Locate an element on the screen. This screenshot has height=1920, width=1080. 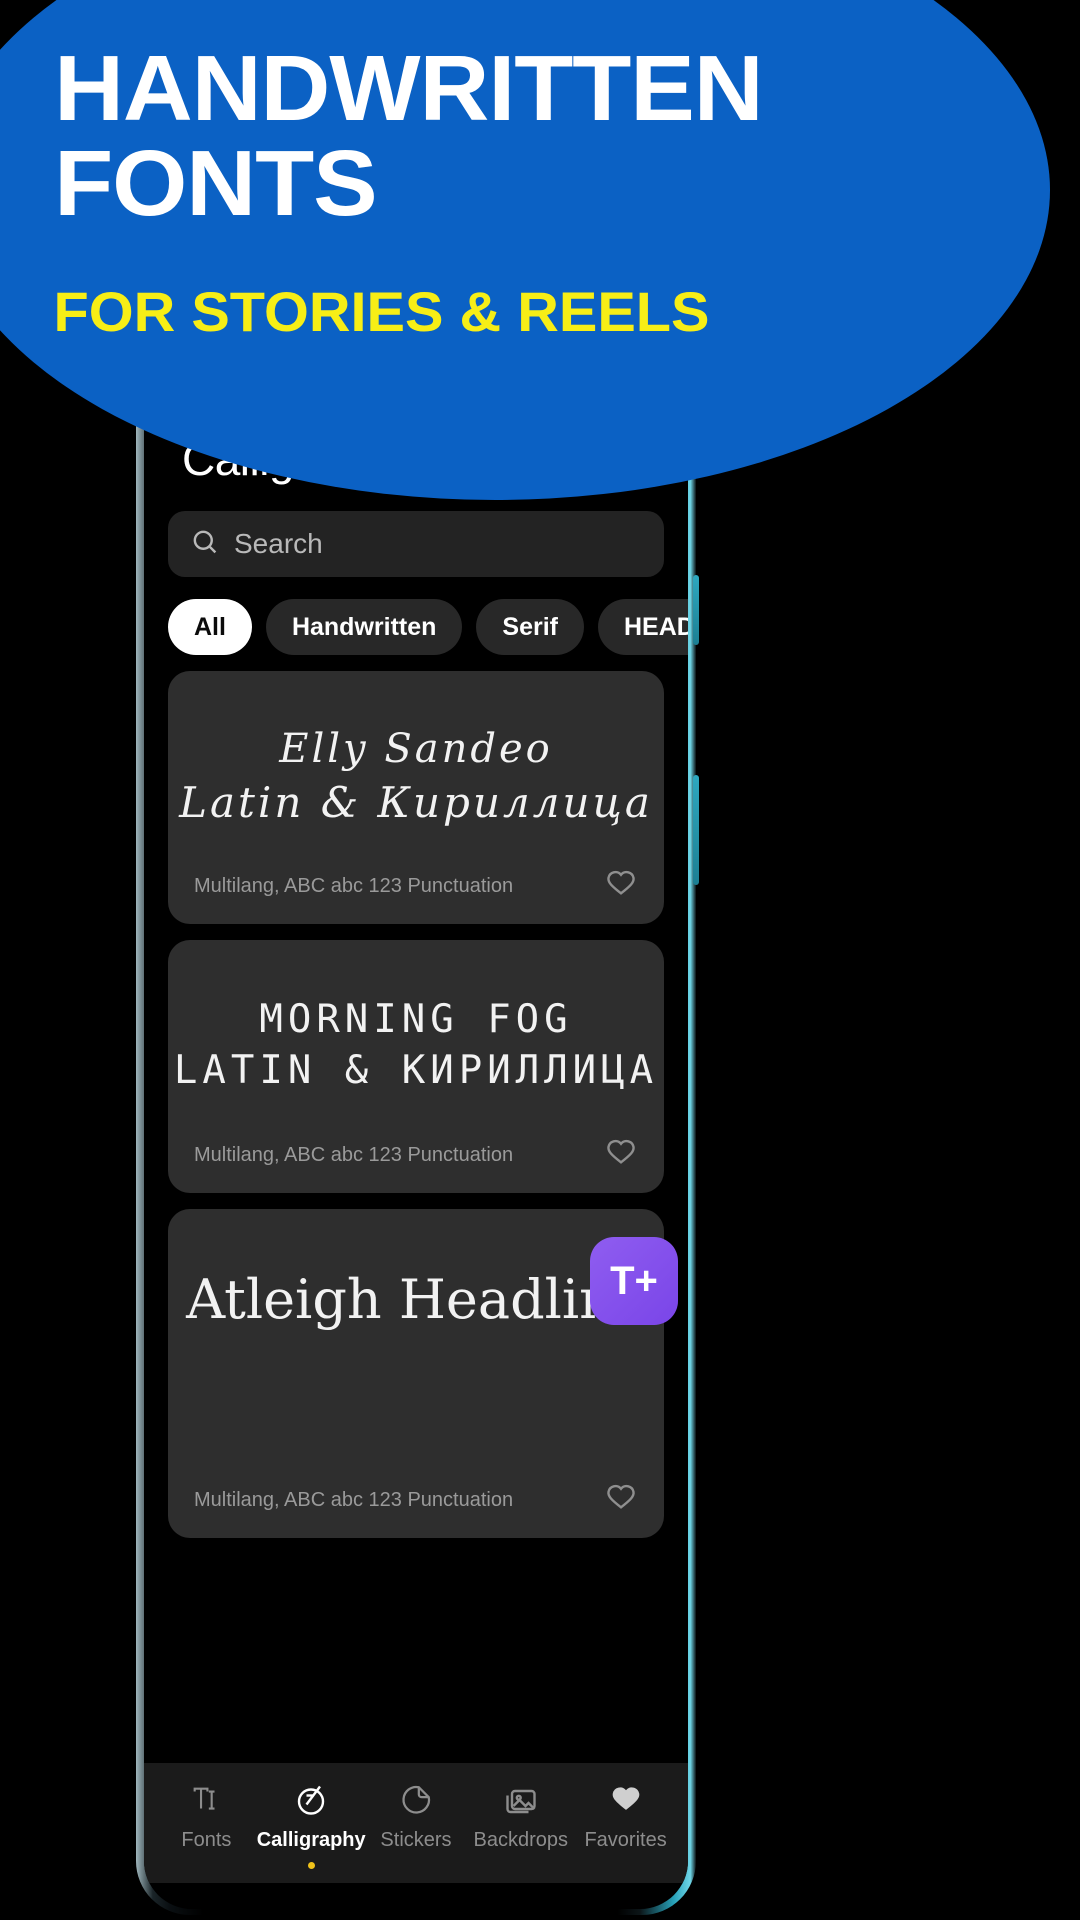
filter-chip-handwritten: Handwritten is located at coordinates (364, 627).